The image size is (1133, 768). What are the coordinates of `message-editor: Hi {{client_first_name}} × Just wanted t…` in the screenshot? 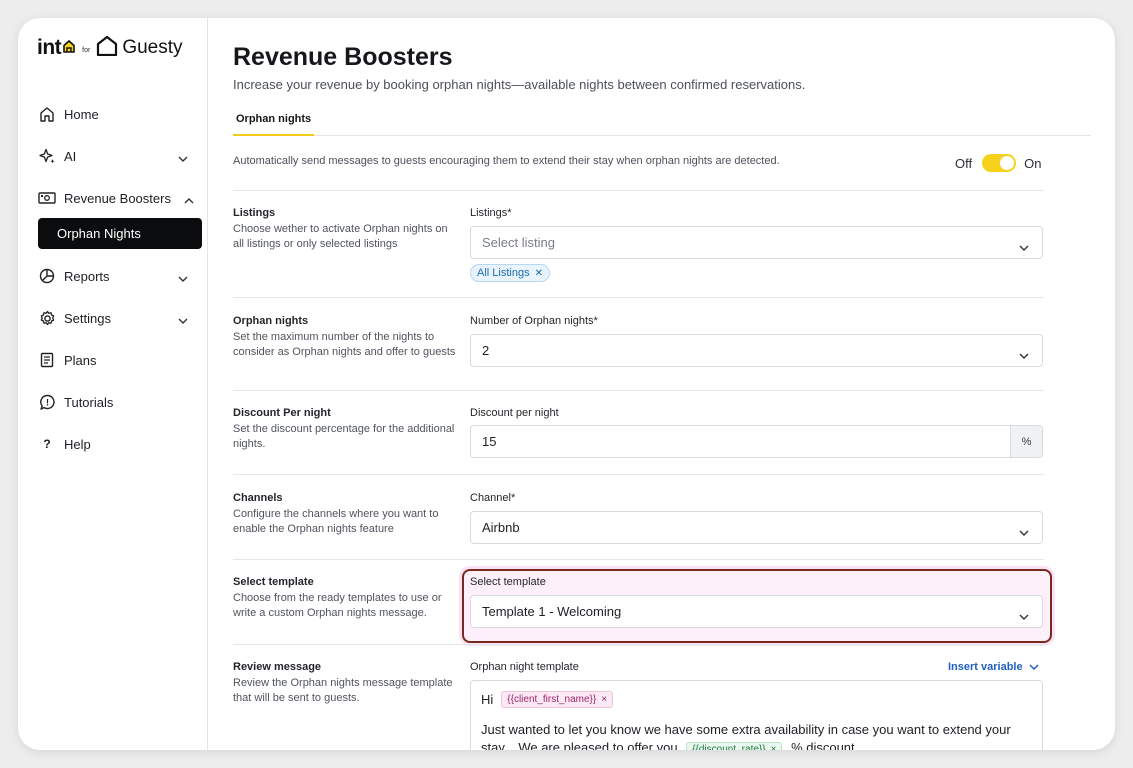 It's located at (756, 715).